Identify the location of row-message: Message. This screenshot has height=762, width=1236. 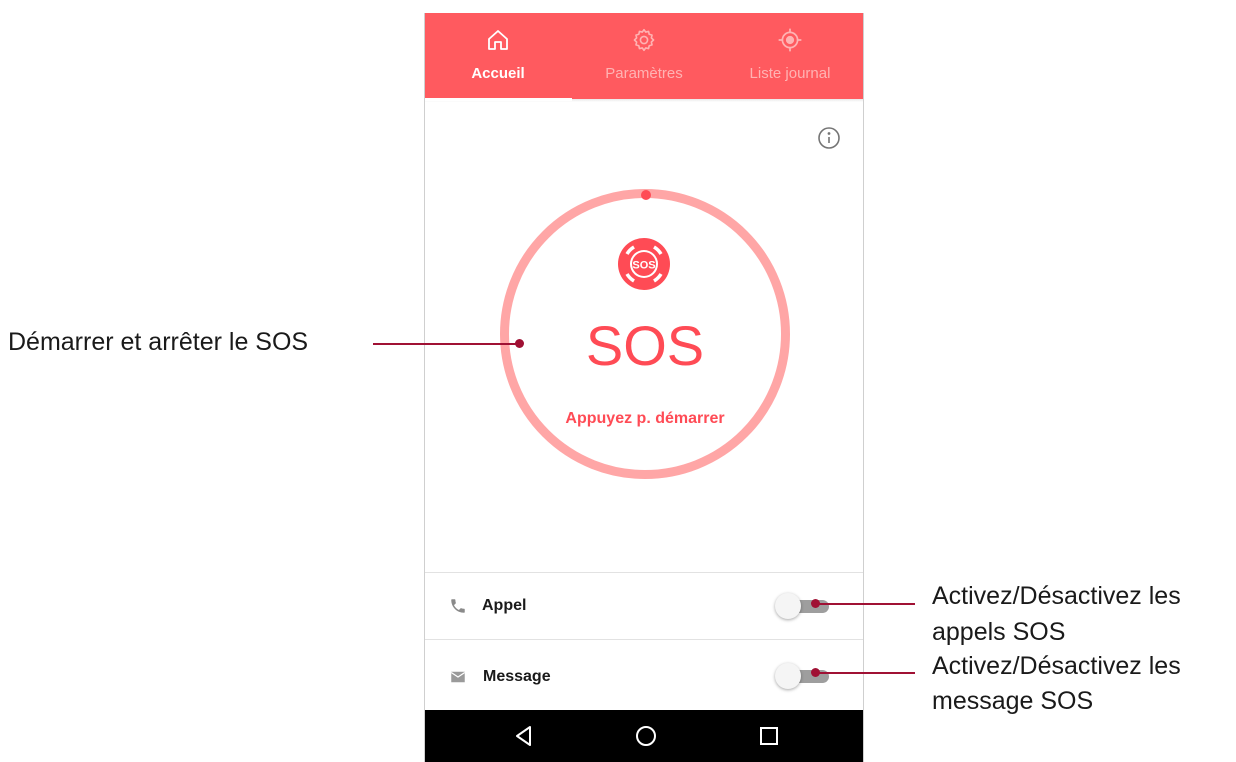
(644, 673).